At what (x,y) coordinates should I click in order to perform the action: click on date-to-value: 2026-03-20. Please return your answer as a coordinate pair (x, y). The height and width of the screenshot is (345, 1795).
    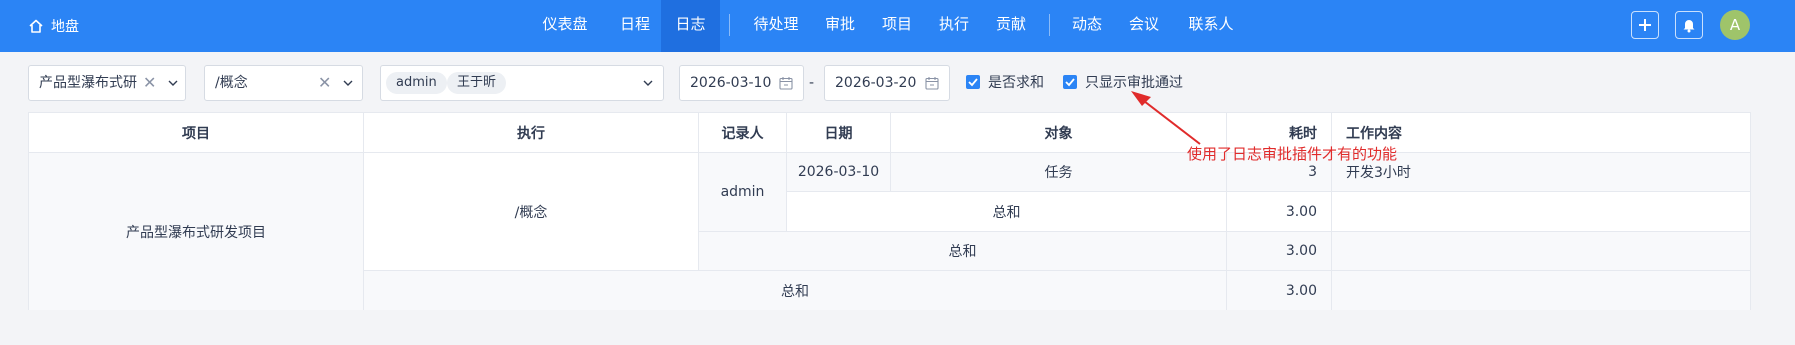
    Looking at the image, I should click on (876, 83).